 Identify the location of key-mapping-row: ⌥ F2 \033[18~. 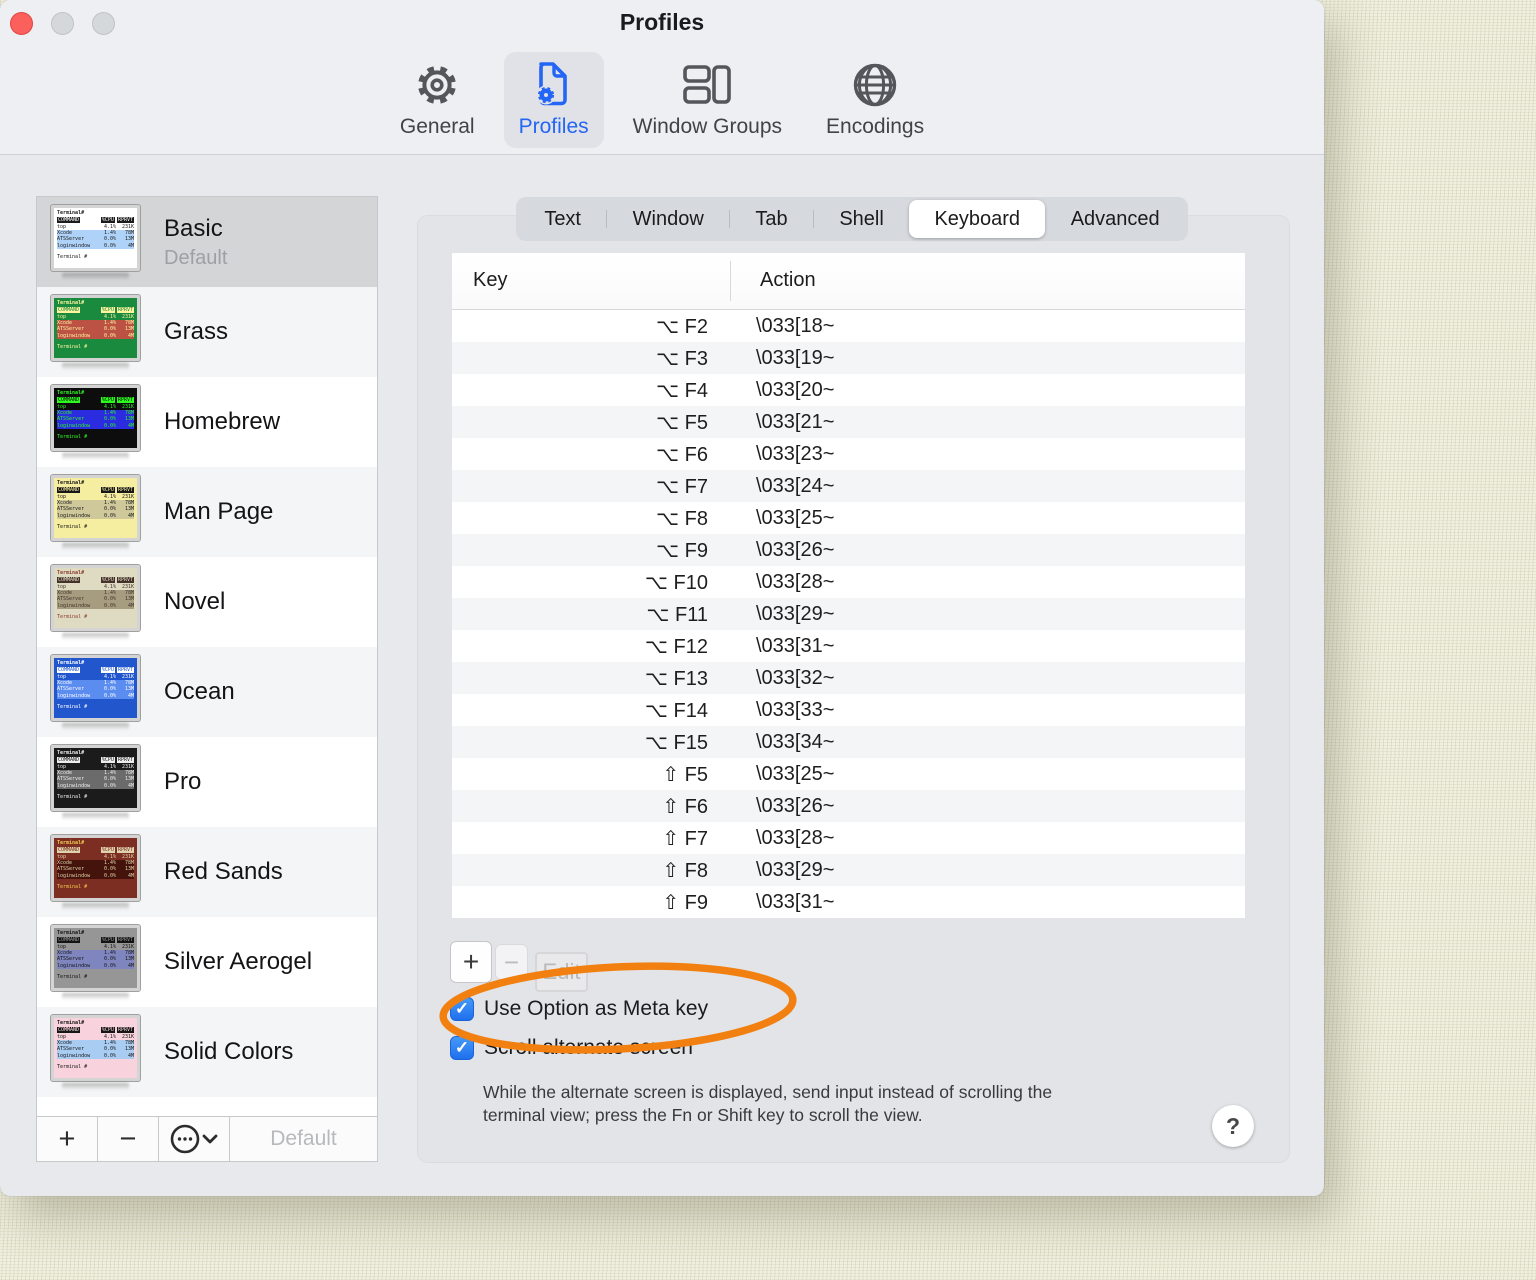
(848, 326).